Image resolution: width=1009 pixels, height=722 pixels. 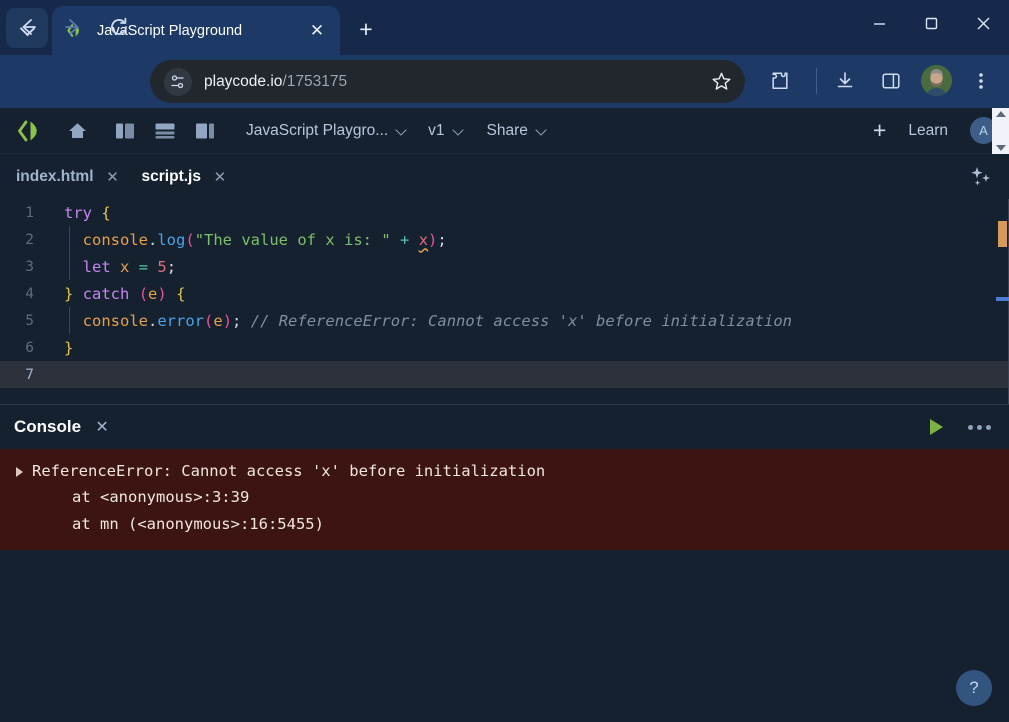 What do you see at coordinates (780, 81) in the screenshot?
I see `extensions-icon` at bounding box center [780, 81].